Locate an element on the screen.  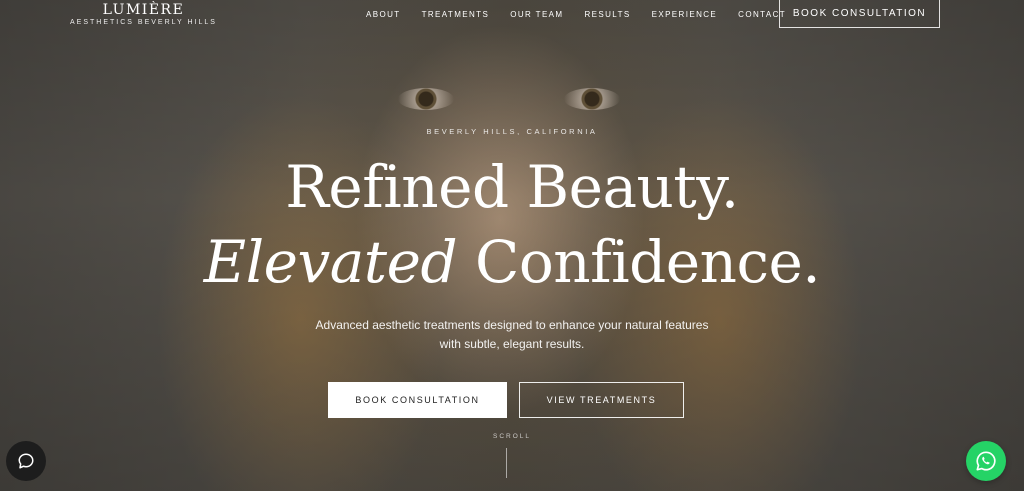
nav-link-results: RESULTS is located at coordinates (607, 14).